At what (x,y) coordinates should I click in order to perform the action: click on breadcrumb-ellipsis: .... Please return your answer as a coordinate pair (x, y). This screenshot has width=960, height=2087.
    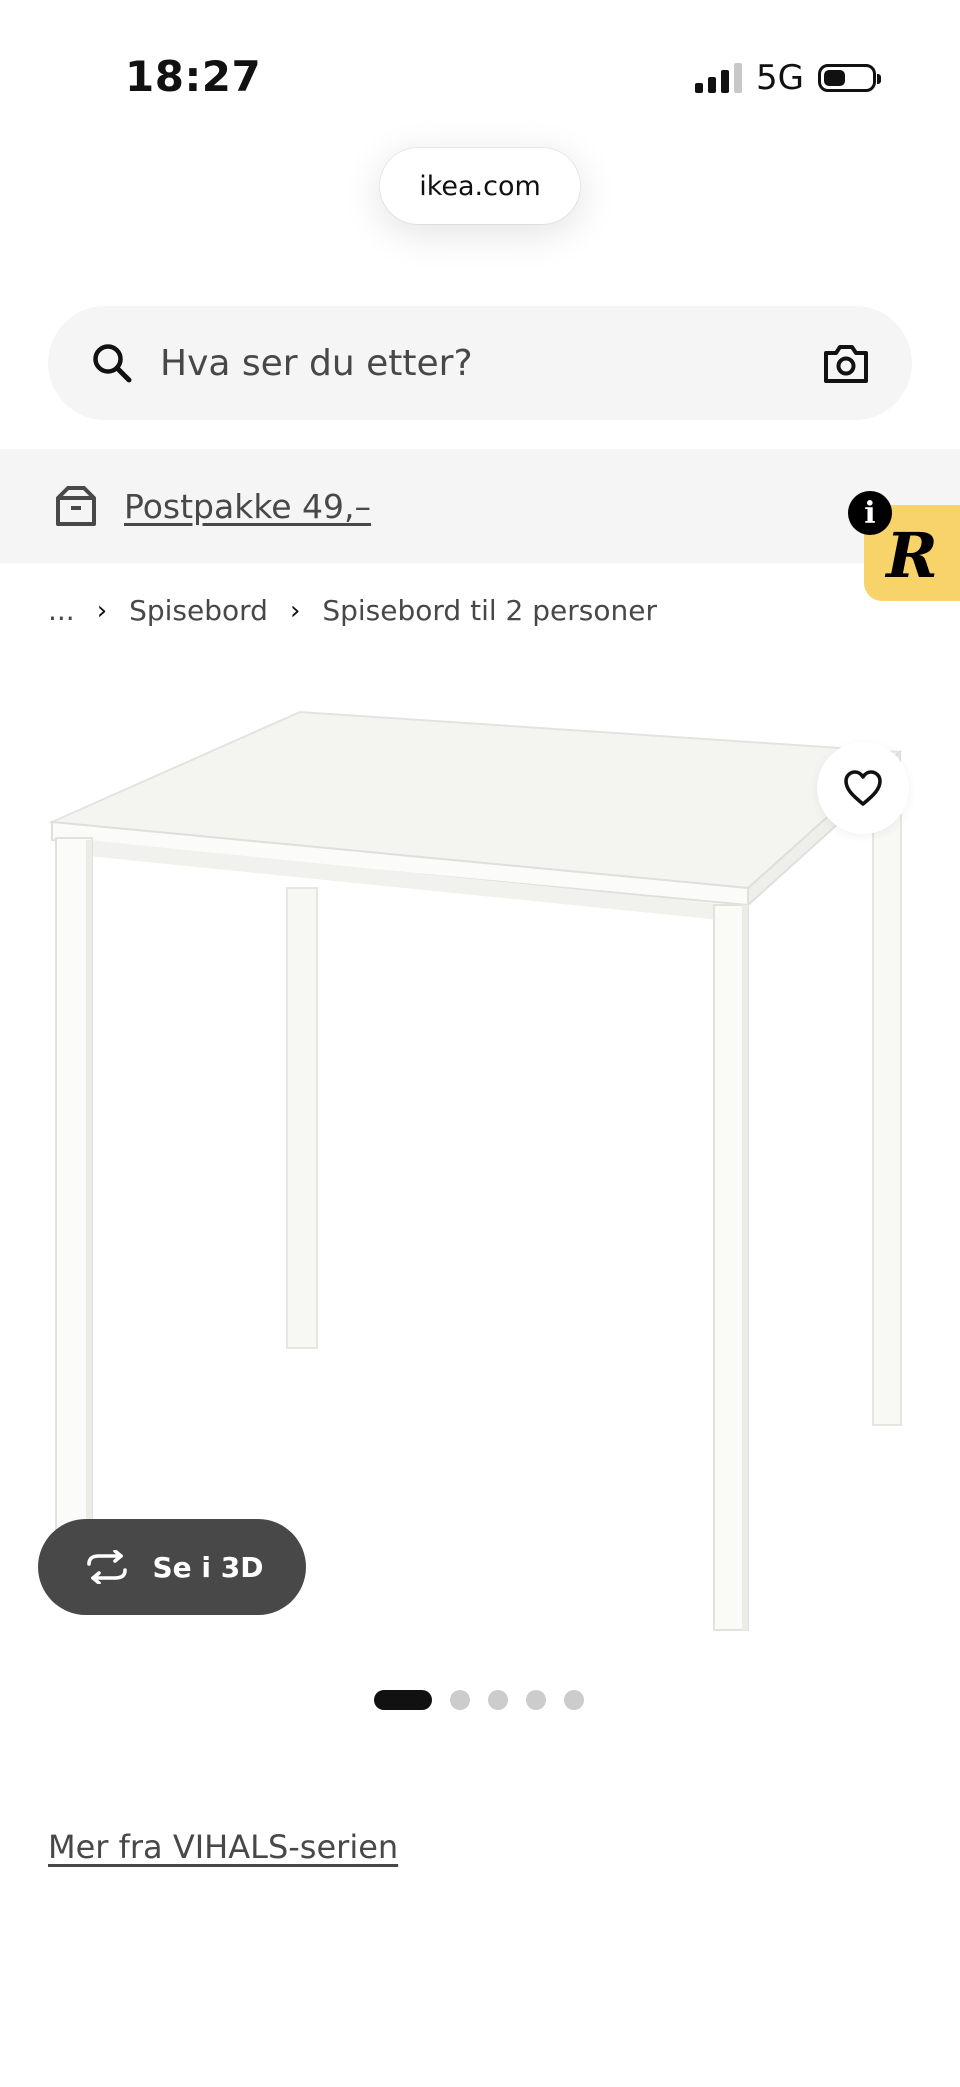
    Looking at the image, I should click on (61, 610).